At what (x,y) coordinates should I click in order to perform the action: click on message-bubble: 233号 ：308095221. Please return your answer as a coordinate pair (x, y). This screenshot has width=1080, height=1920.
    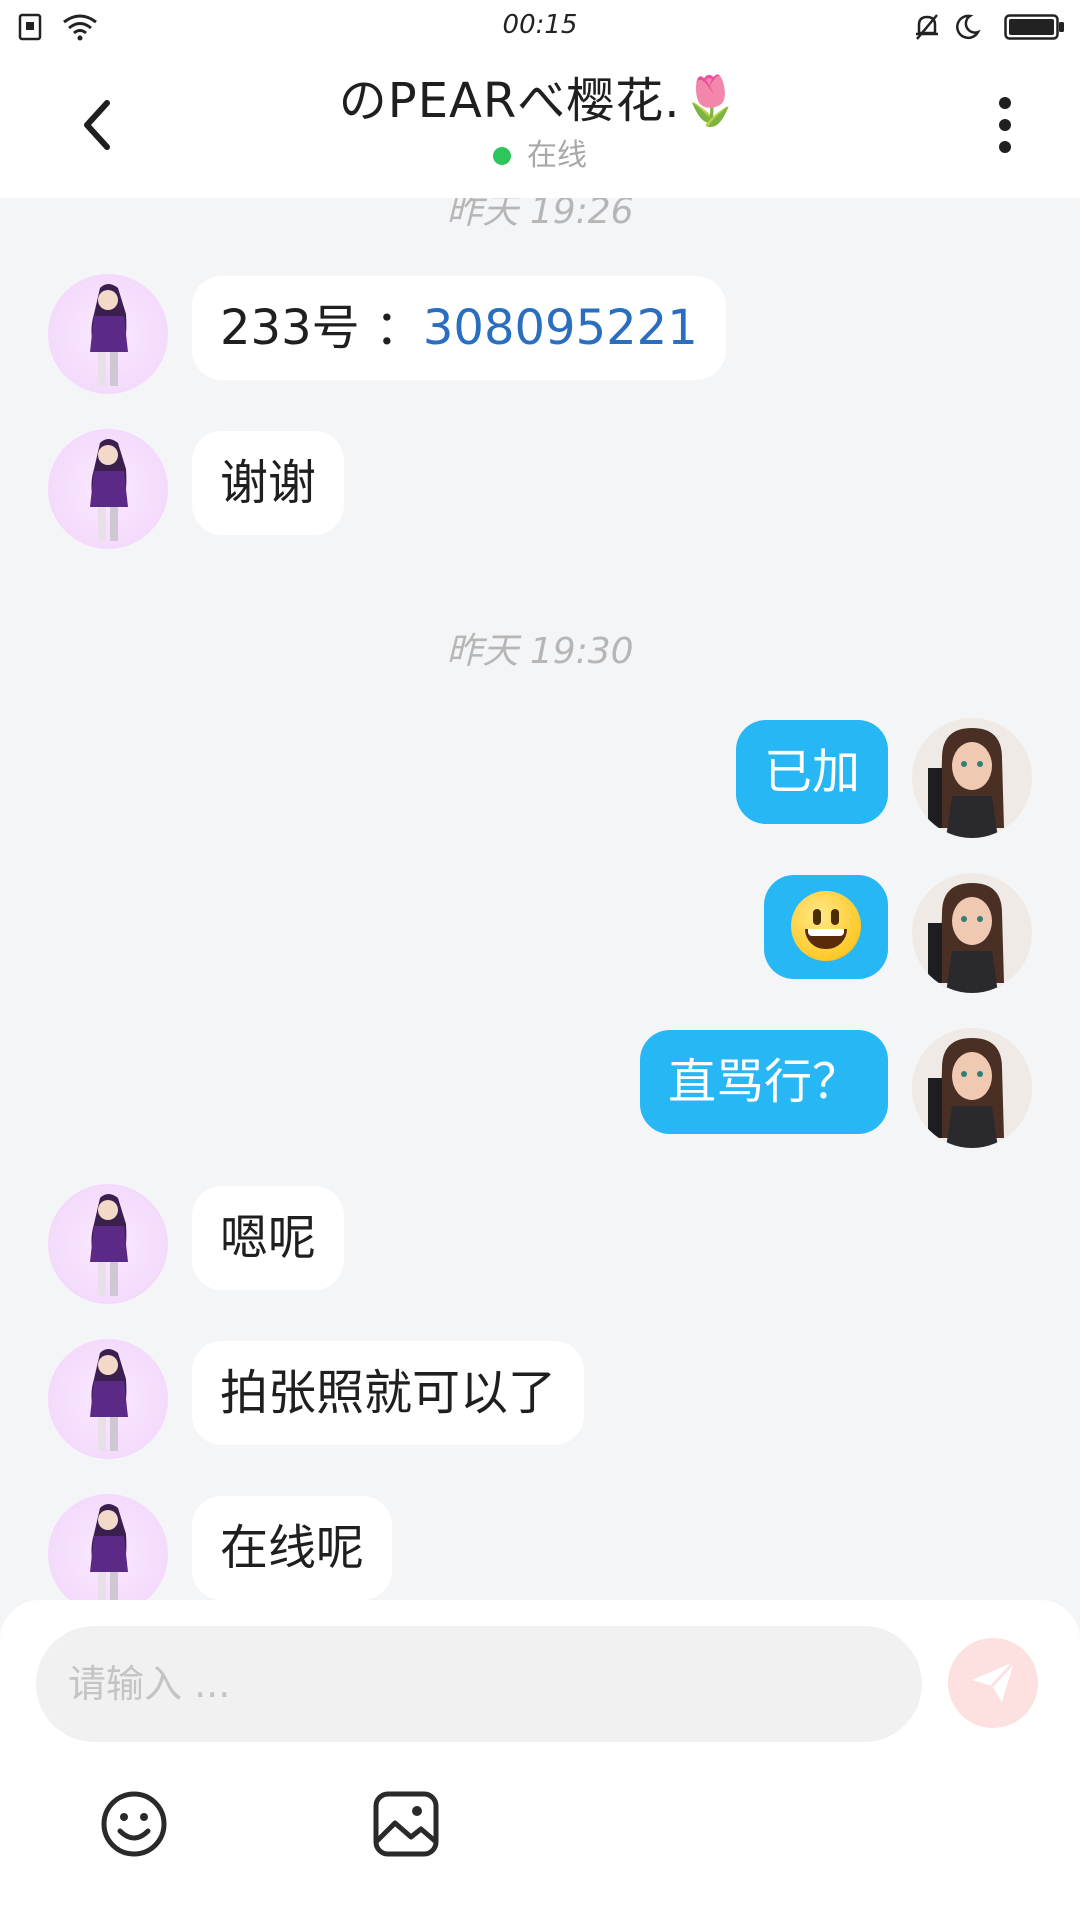
    Looking at the image, I should click on (459, 328).